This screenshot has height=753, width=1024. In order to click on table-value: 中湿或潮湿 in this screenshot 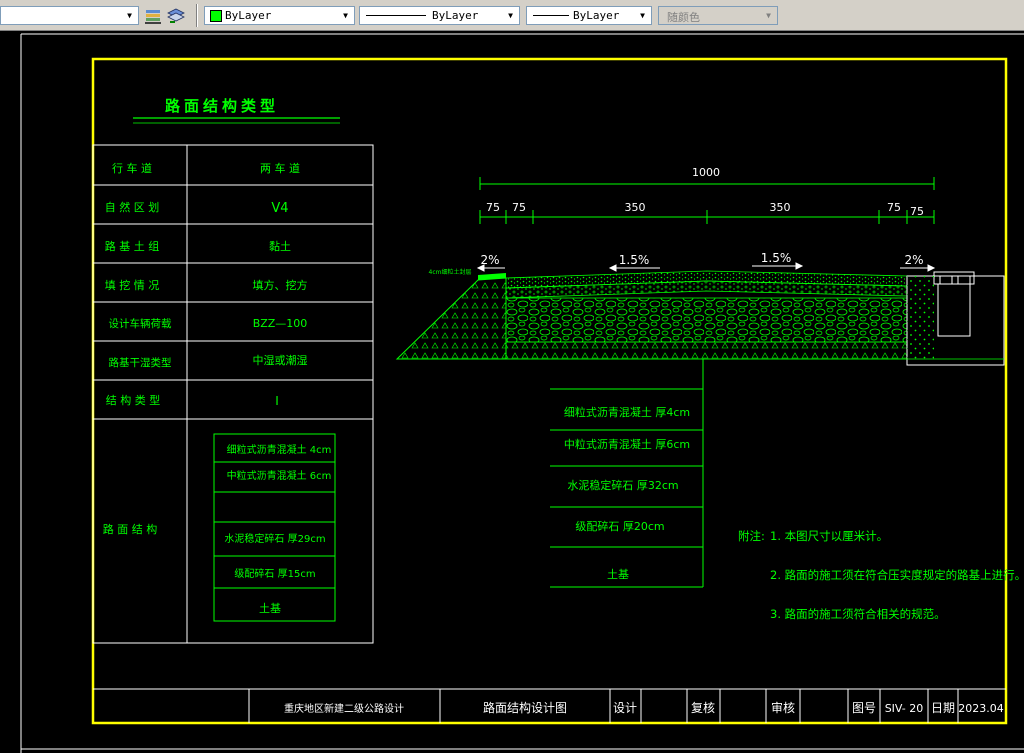, I will do `click(280, 360)`.